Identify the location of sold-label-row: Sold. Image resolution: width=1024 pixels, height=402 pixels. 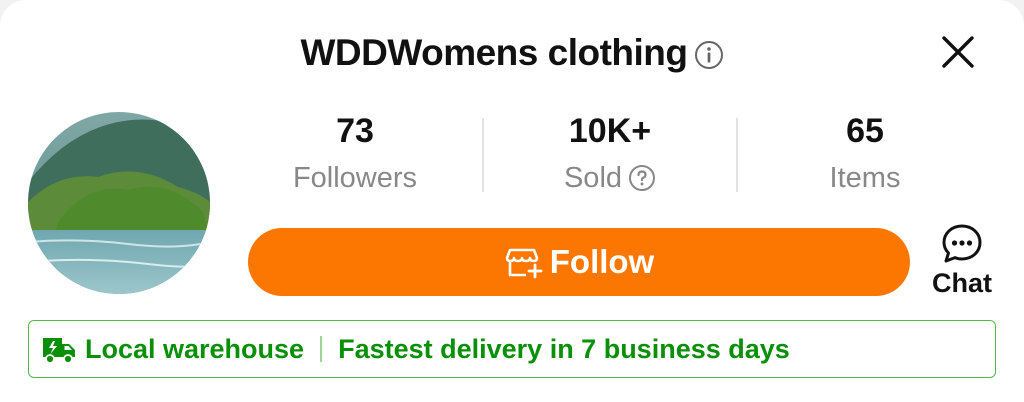
(610, 178).